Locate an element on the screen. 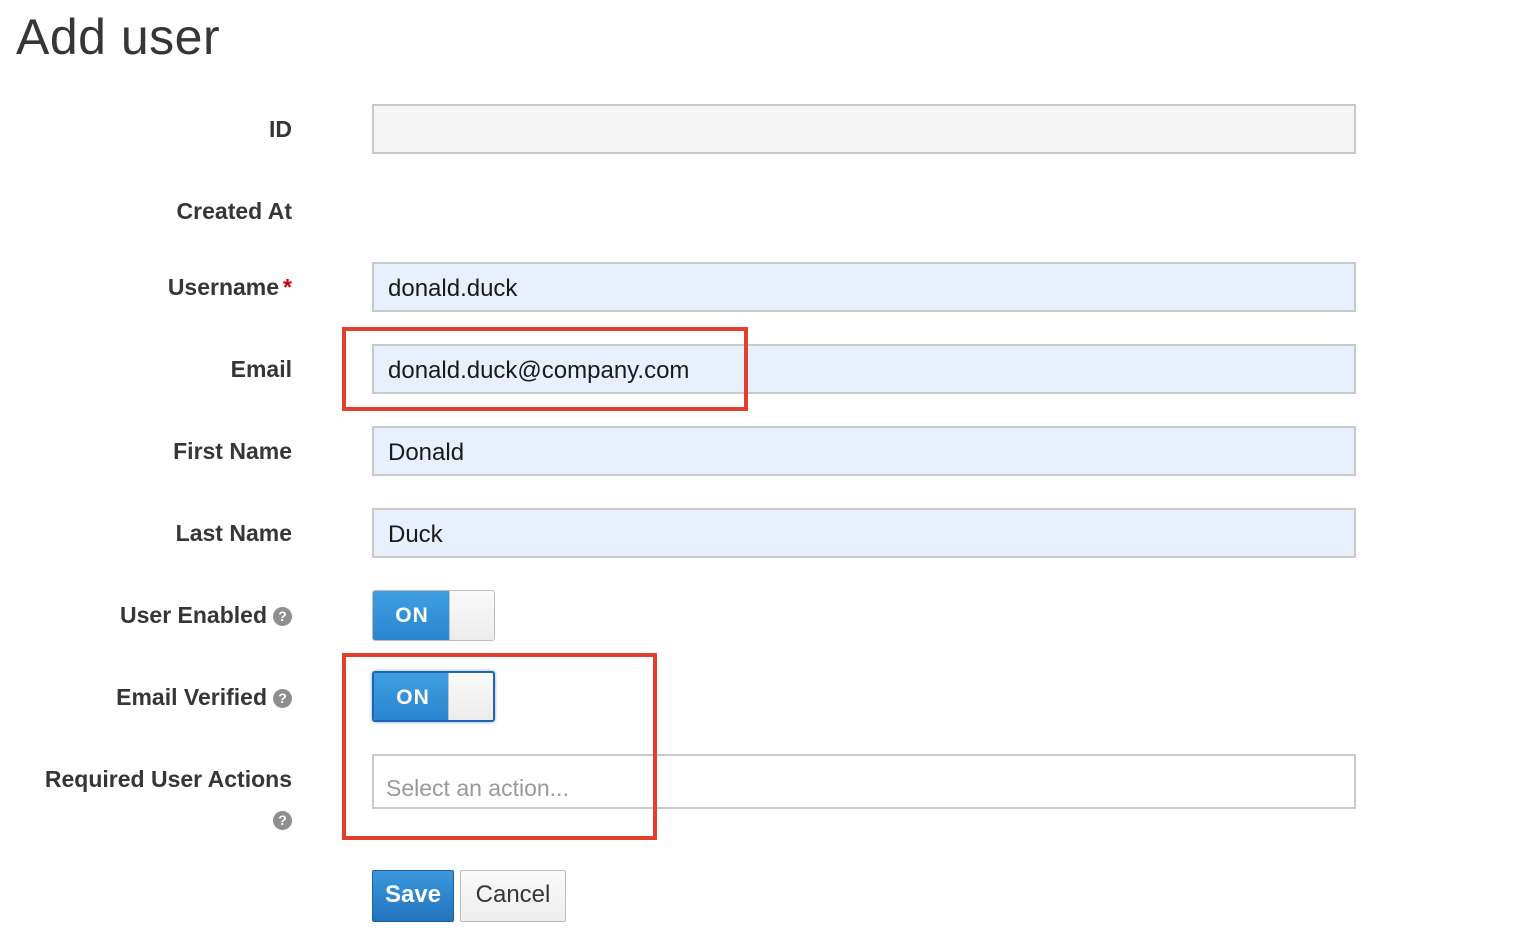 The image size is (1530, 948). id-label: ID is located at coordinates (280, 129).